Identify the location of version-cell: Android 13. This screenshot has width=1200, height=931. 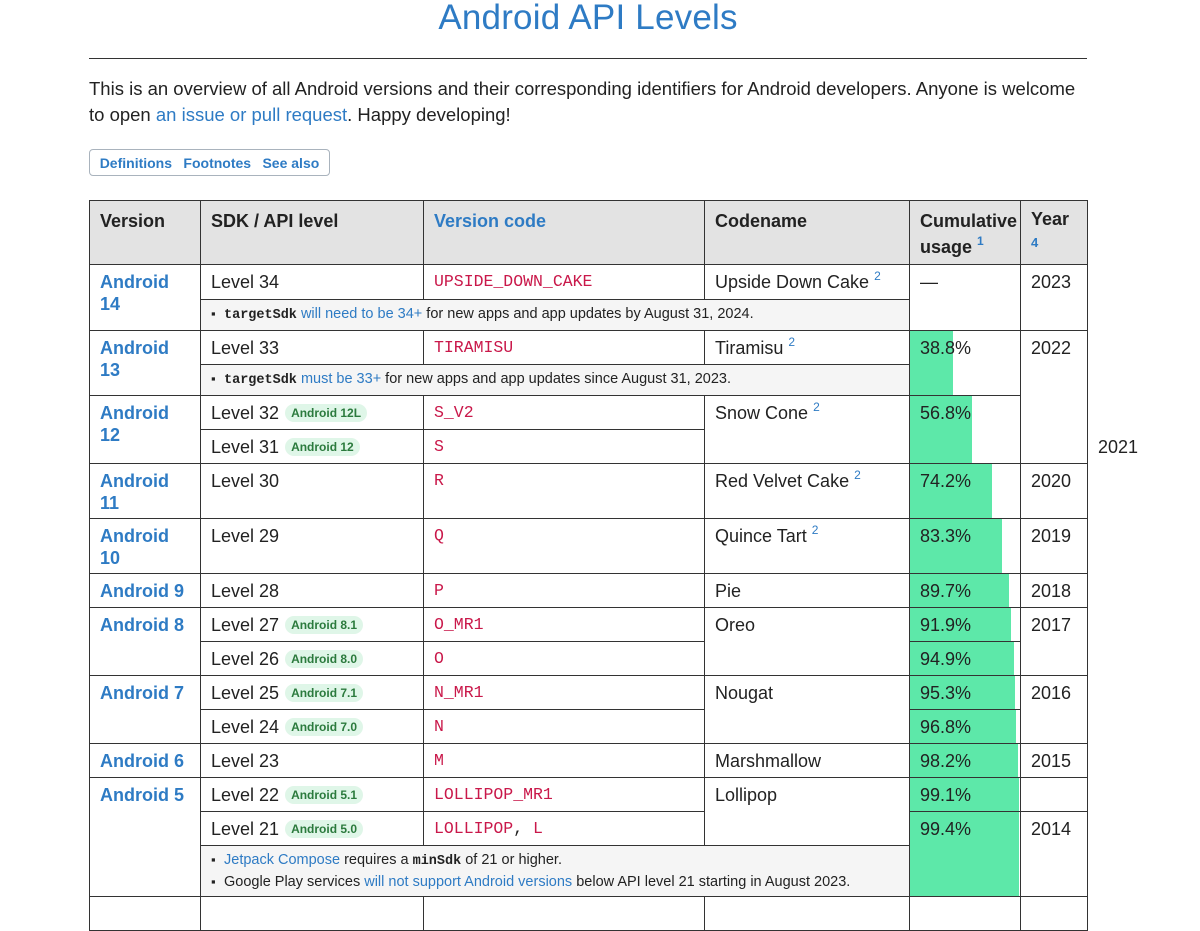
(145, 363).